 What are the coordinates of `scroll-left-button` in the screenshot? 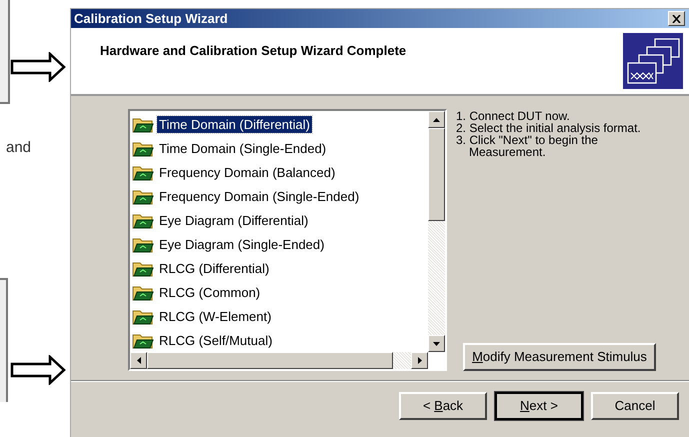 It's located at (138, 360).